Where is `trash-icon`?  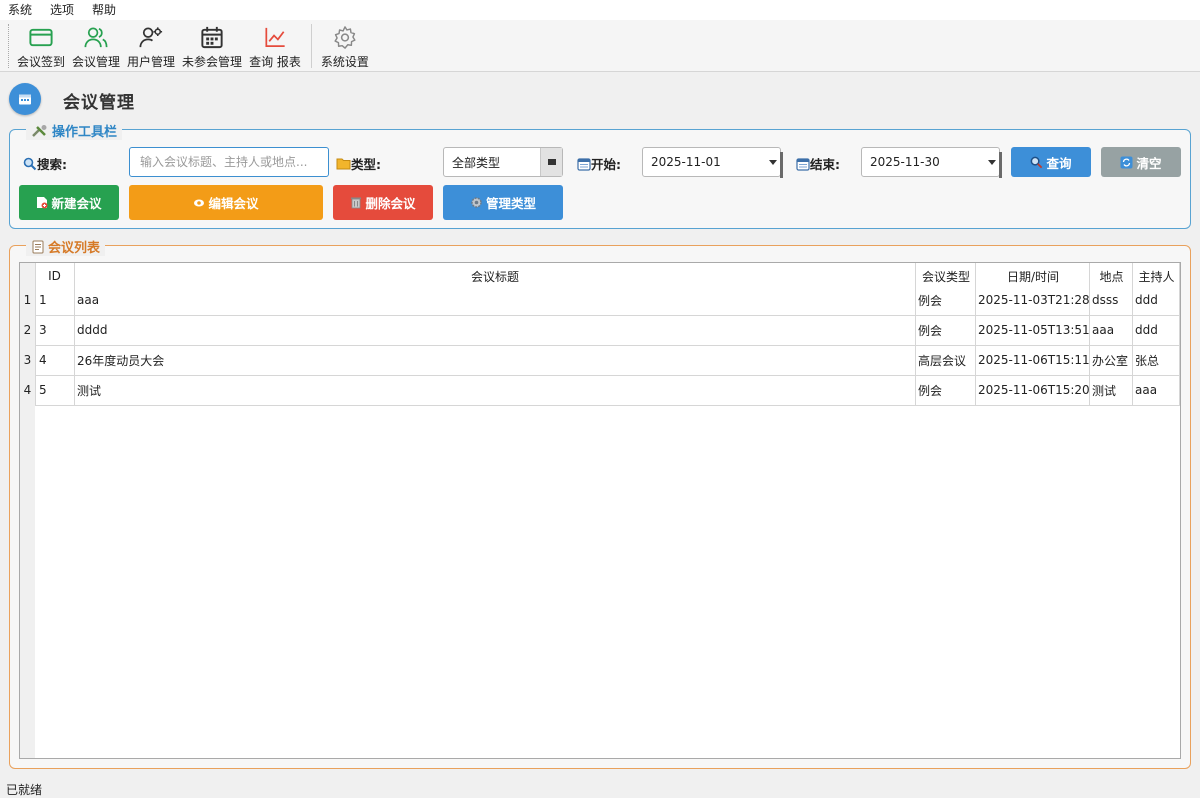 trash-icon is located at coordinates (356, 203).